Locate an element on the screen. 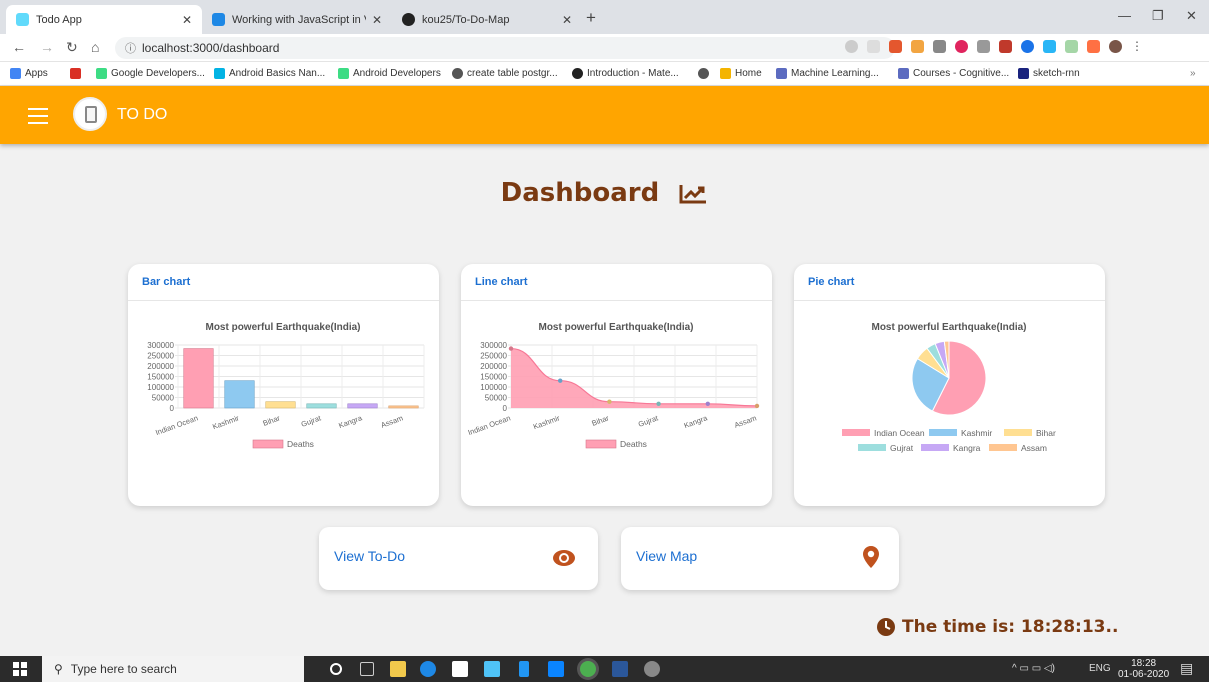 The image size is (1209, 682). ibm-icon is located at coordinates (781, 73).